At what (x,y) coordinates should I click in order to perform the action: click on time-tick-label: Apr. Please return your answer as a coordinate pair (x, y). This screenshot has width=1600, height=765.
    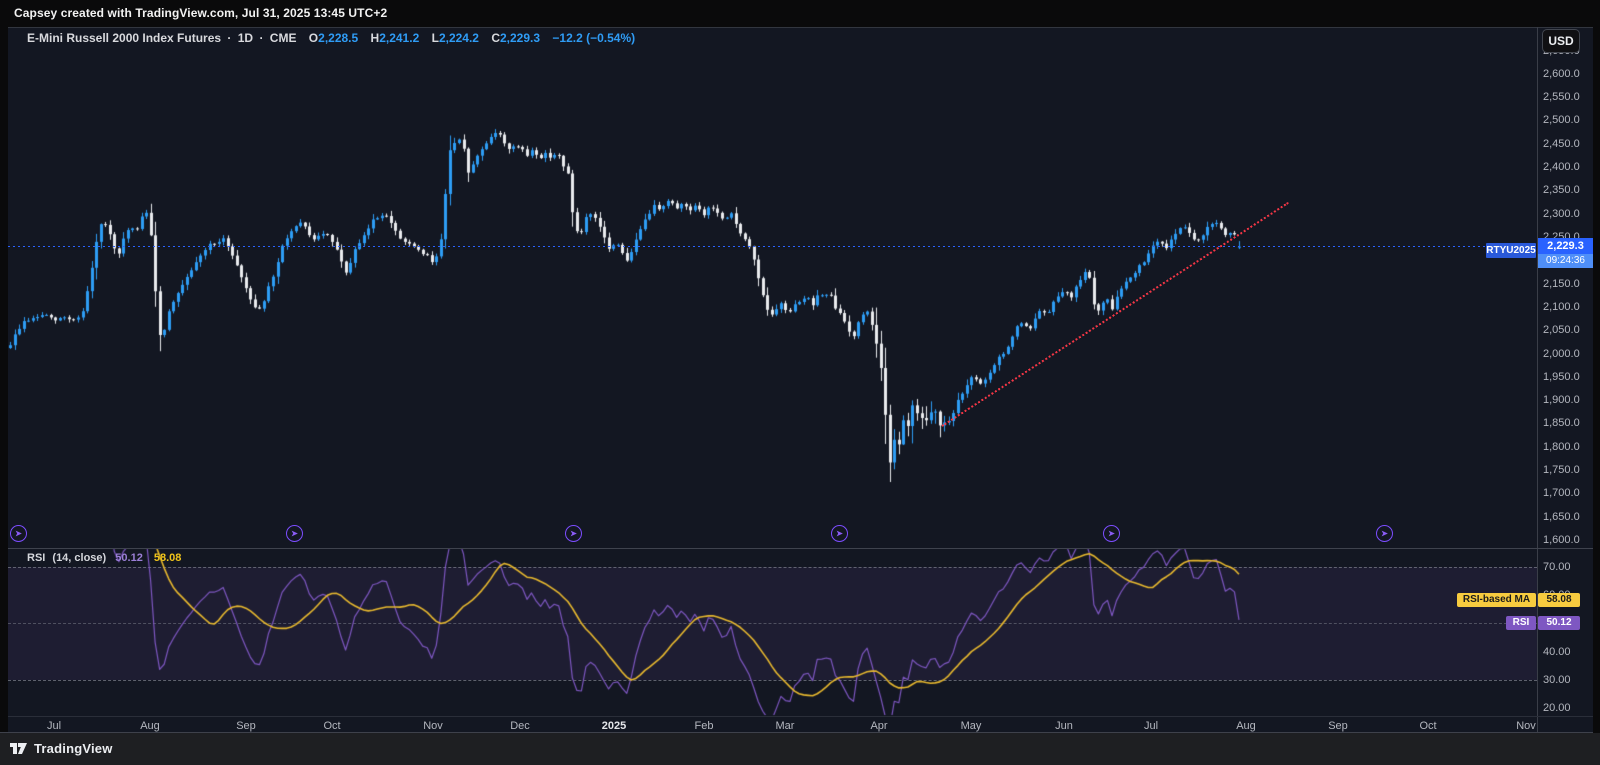
    Looking at the image, I should click on (879, 726).